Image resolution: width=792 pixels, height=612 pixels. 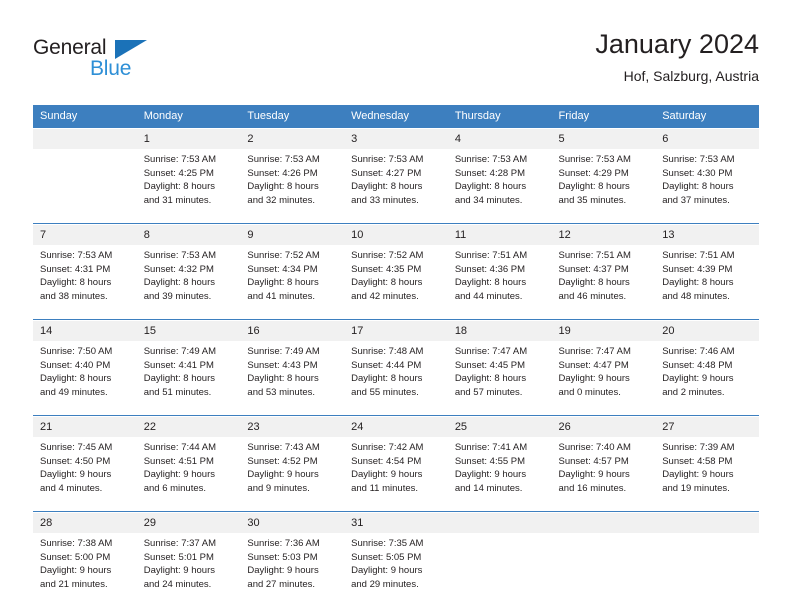 What do you see at coordinates (592, 296) in the screenshot?
I see `daylight-minutes-text: and 46 minutes.` at bounding box center [592, 296].